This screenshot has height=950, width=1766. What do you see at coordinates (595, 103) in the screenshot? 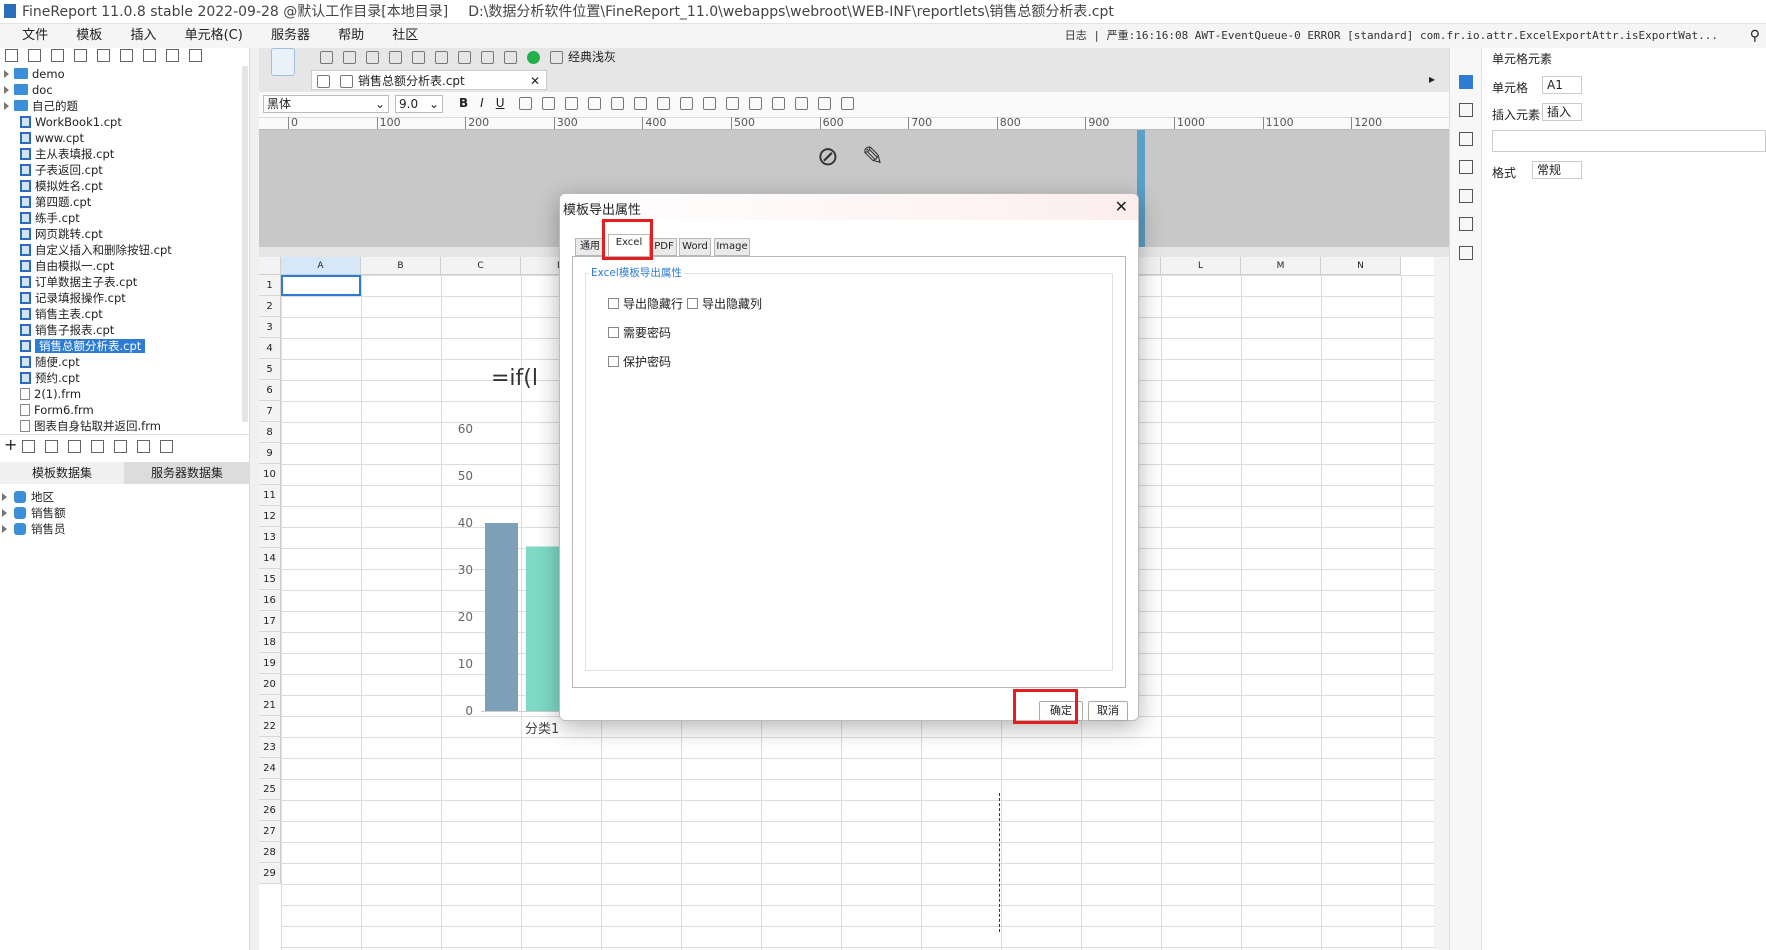
I see `border-icon` at bounding box center [595, 103].